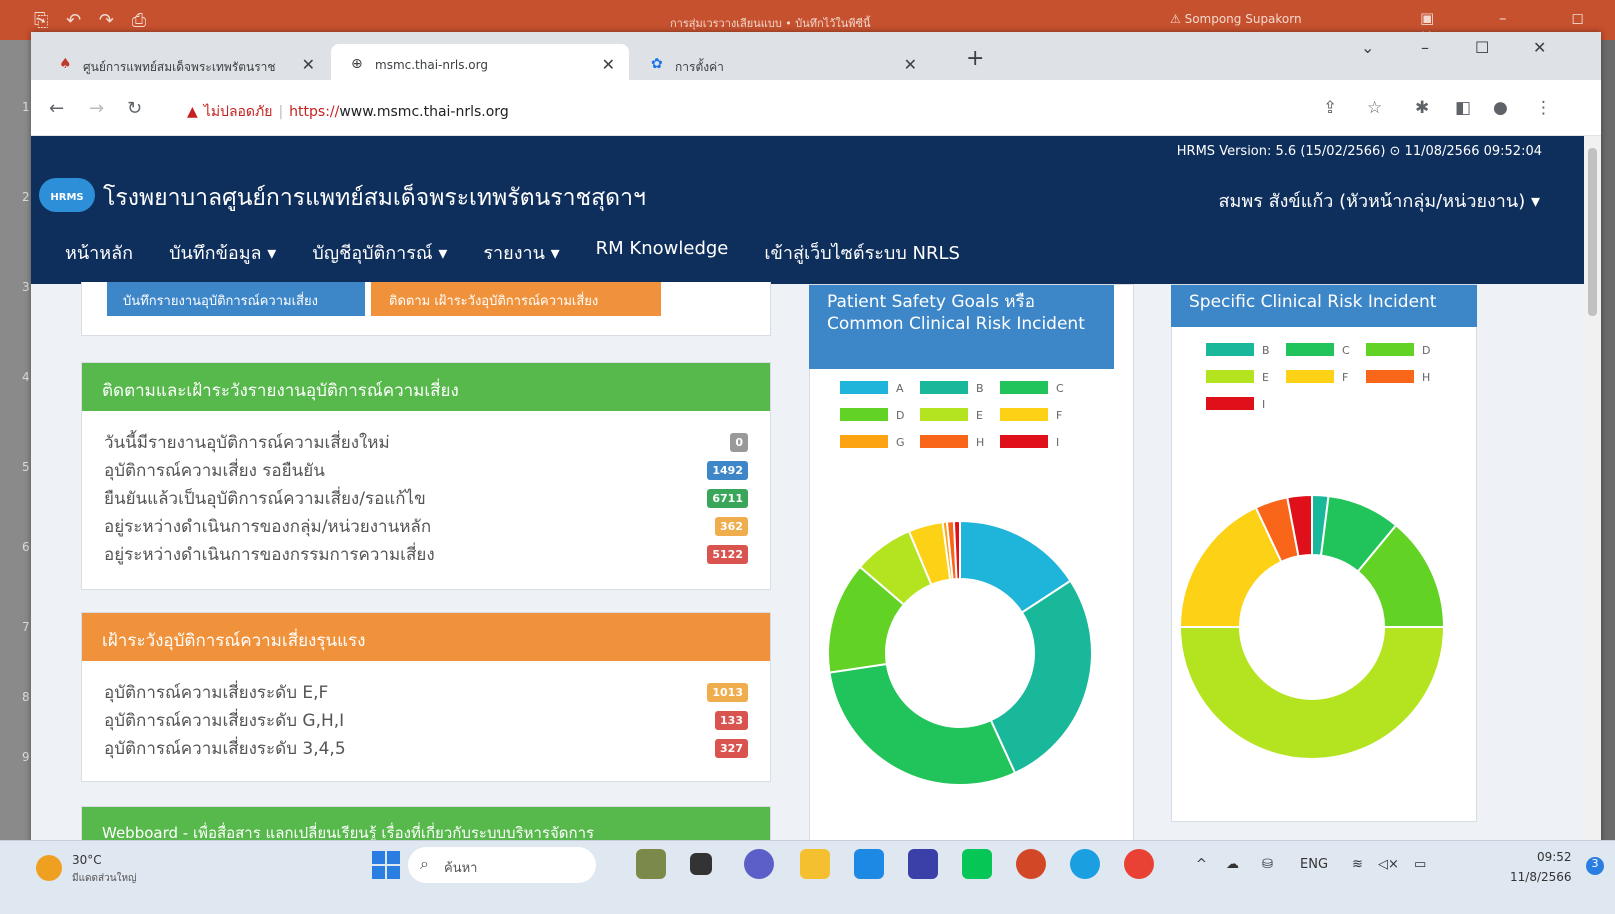 This screenshot has height=914, width=1615. Describe the element at coordinates (1422, 108) in the screenshot. I see `extensions-icon: ✱` at that location.